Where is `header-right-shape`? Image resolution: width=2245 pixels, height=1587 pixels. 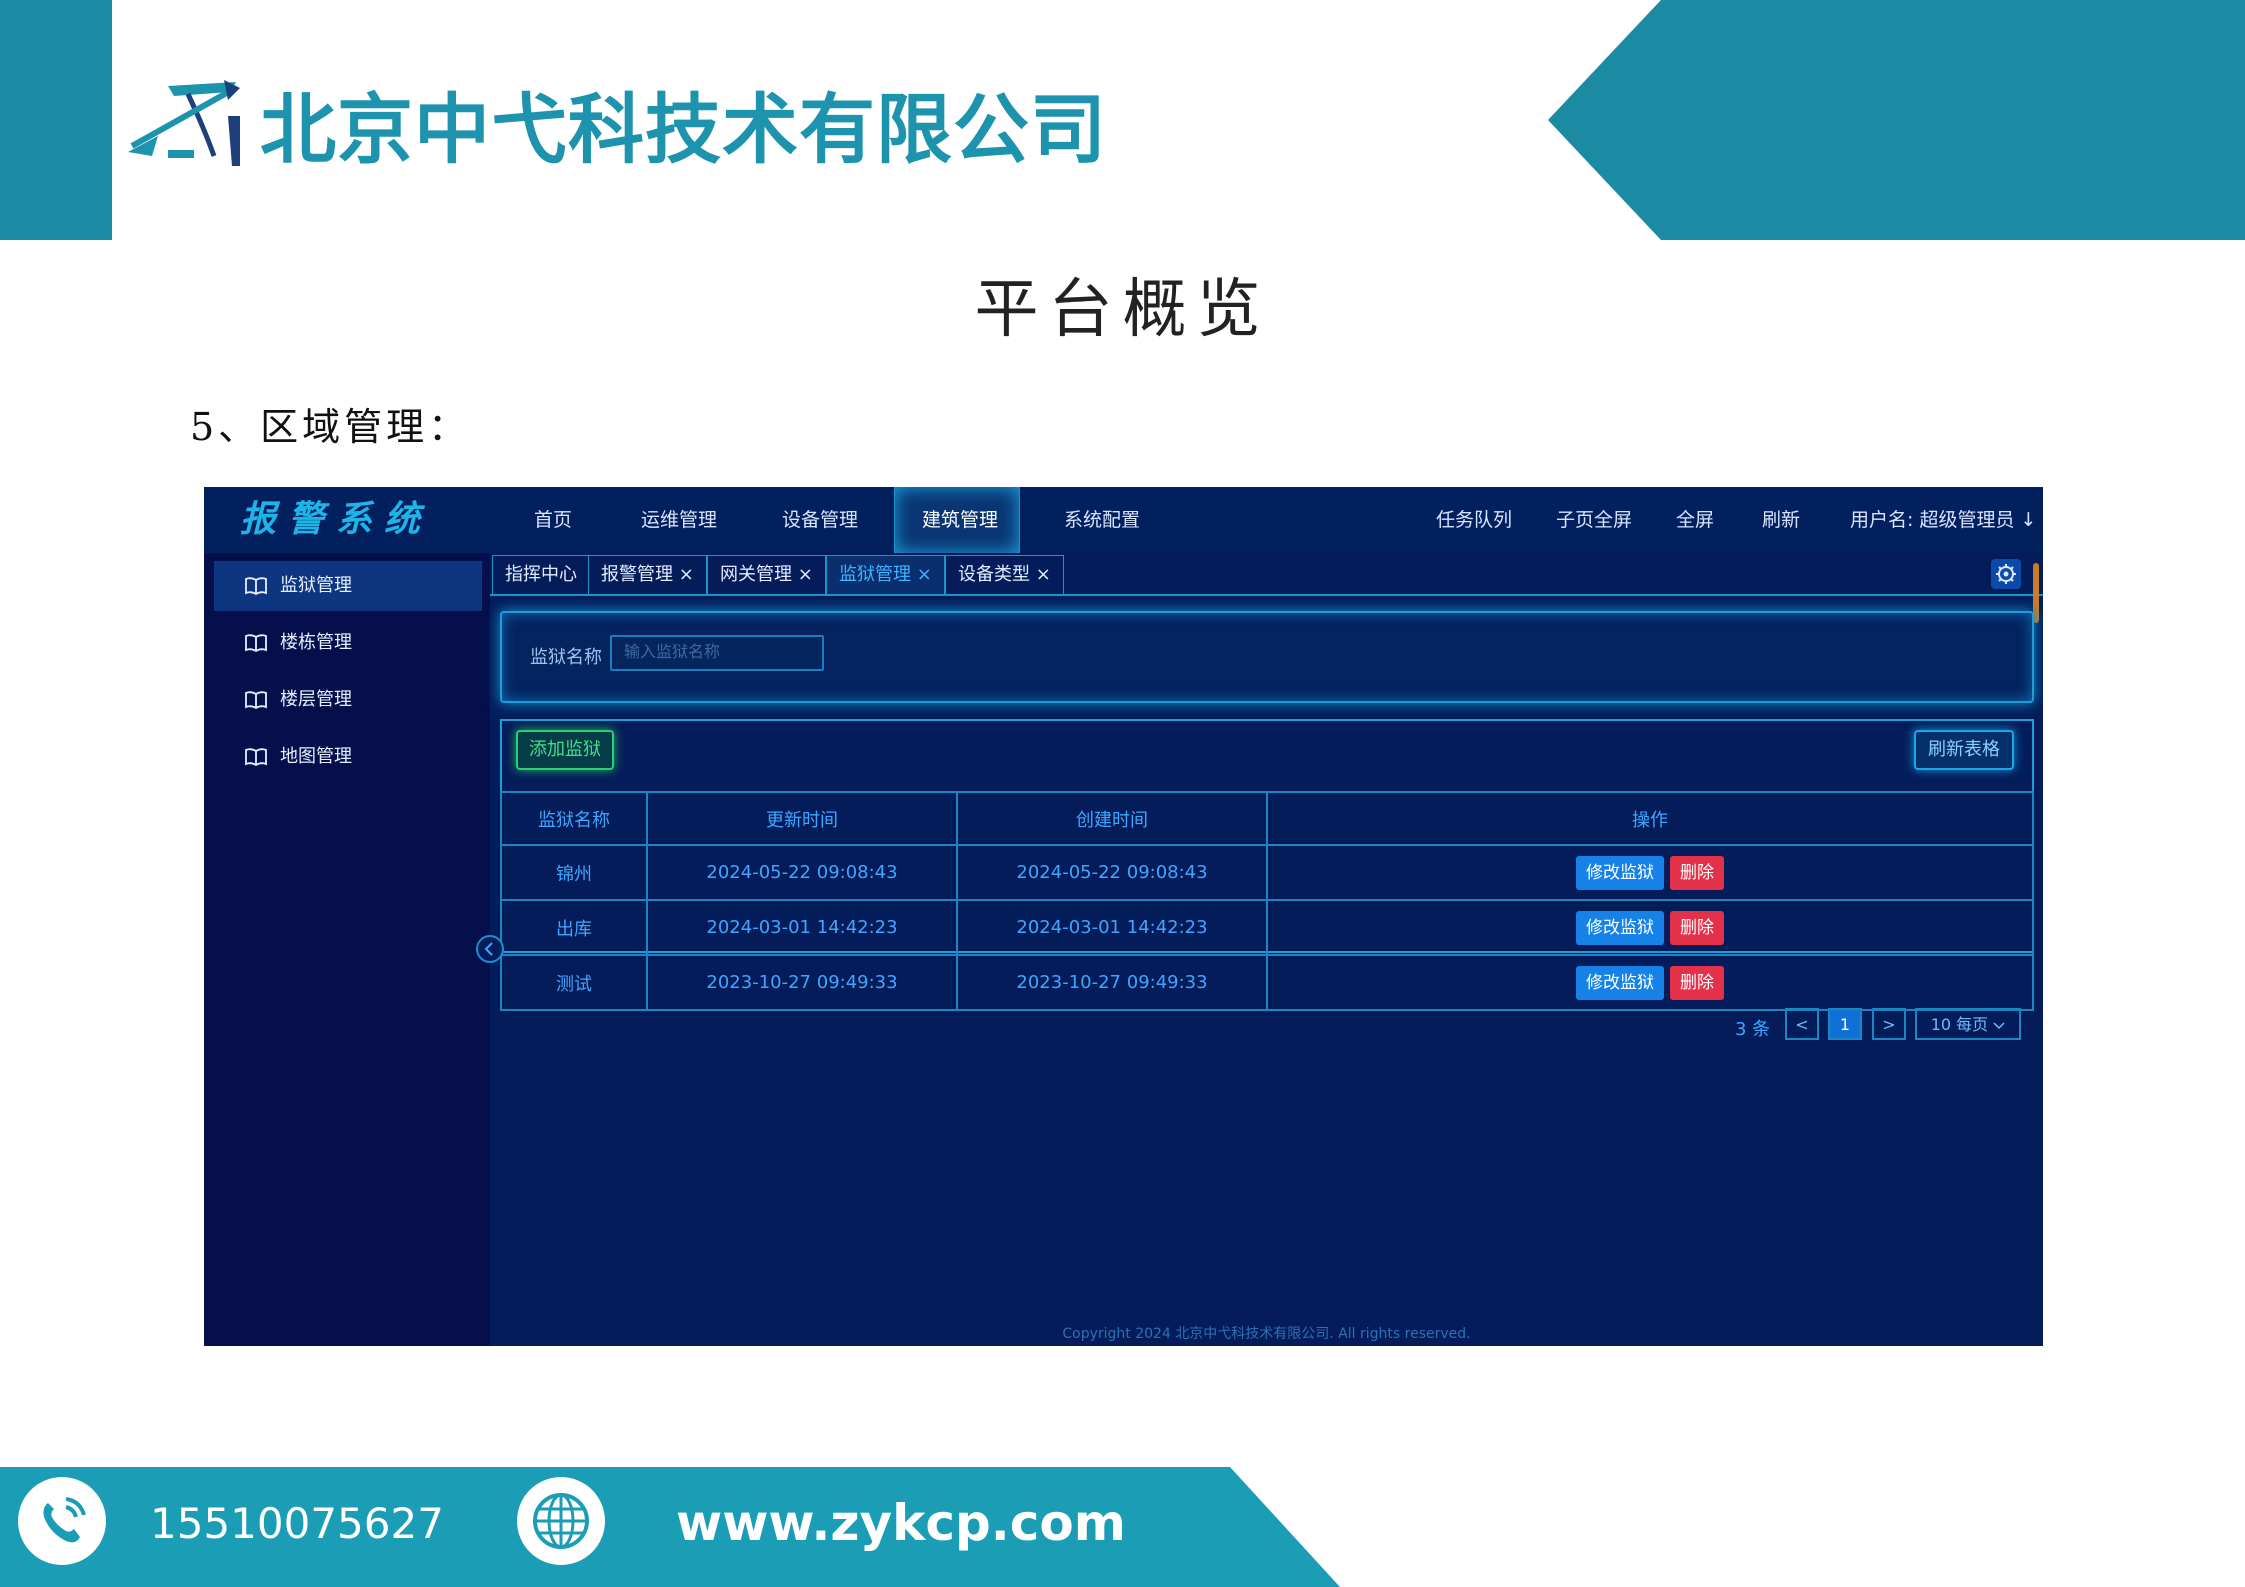
header-right-shape is located at coordinates (1896, 120).